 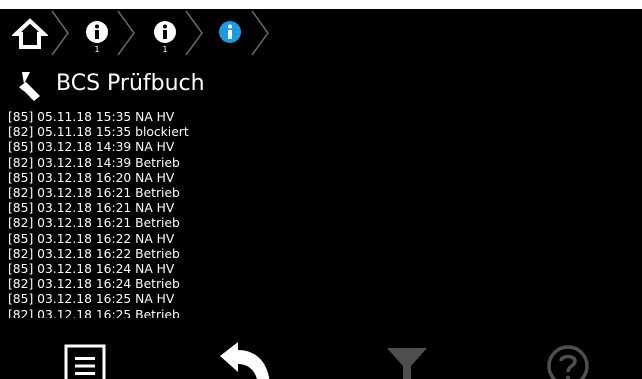 I want to click on back-button, so click(x=247, y=359).